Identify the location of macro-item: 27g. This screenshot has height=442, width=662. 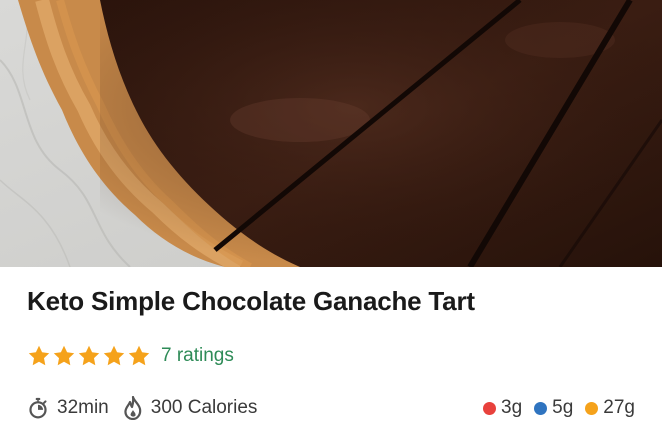
(610, 408).